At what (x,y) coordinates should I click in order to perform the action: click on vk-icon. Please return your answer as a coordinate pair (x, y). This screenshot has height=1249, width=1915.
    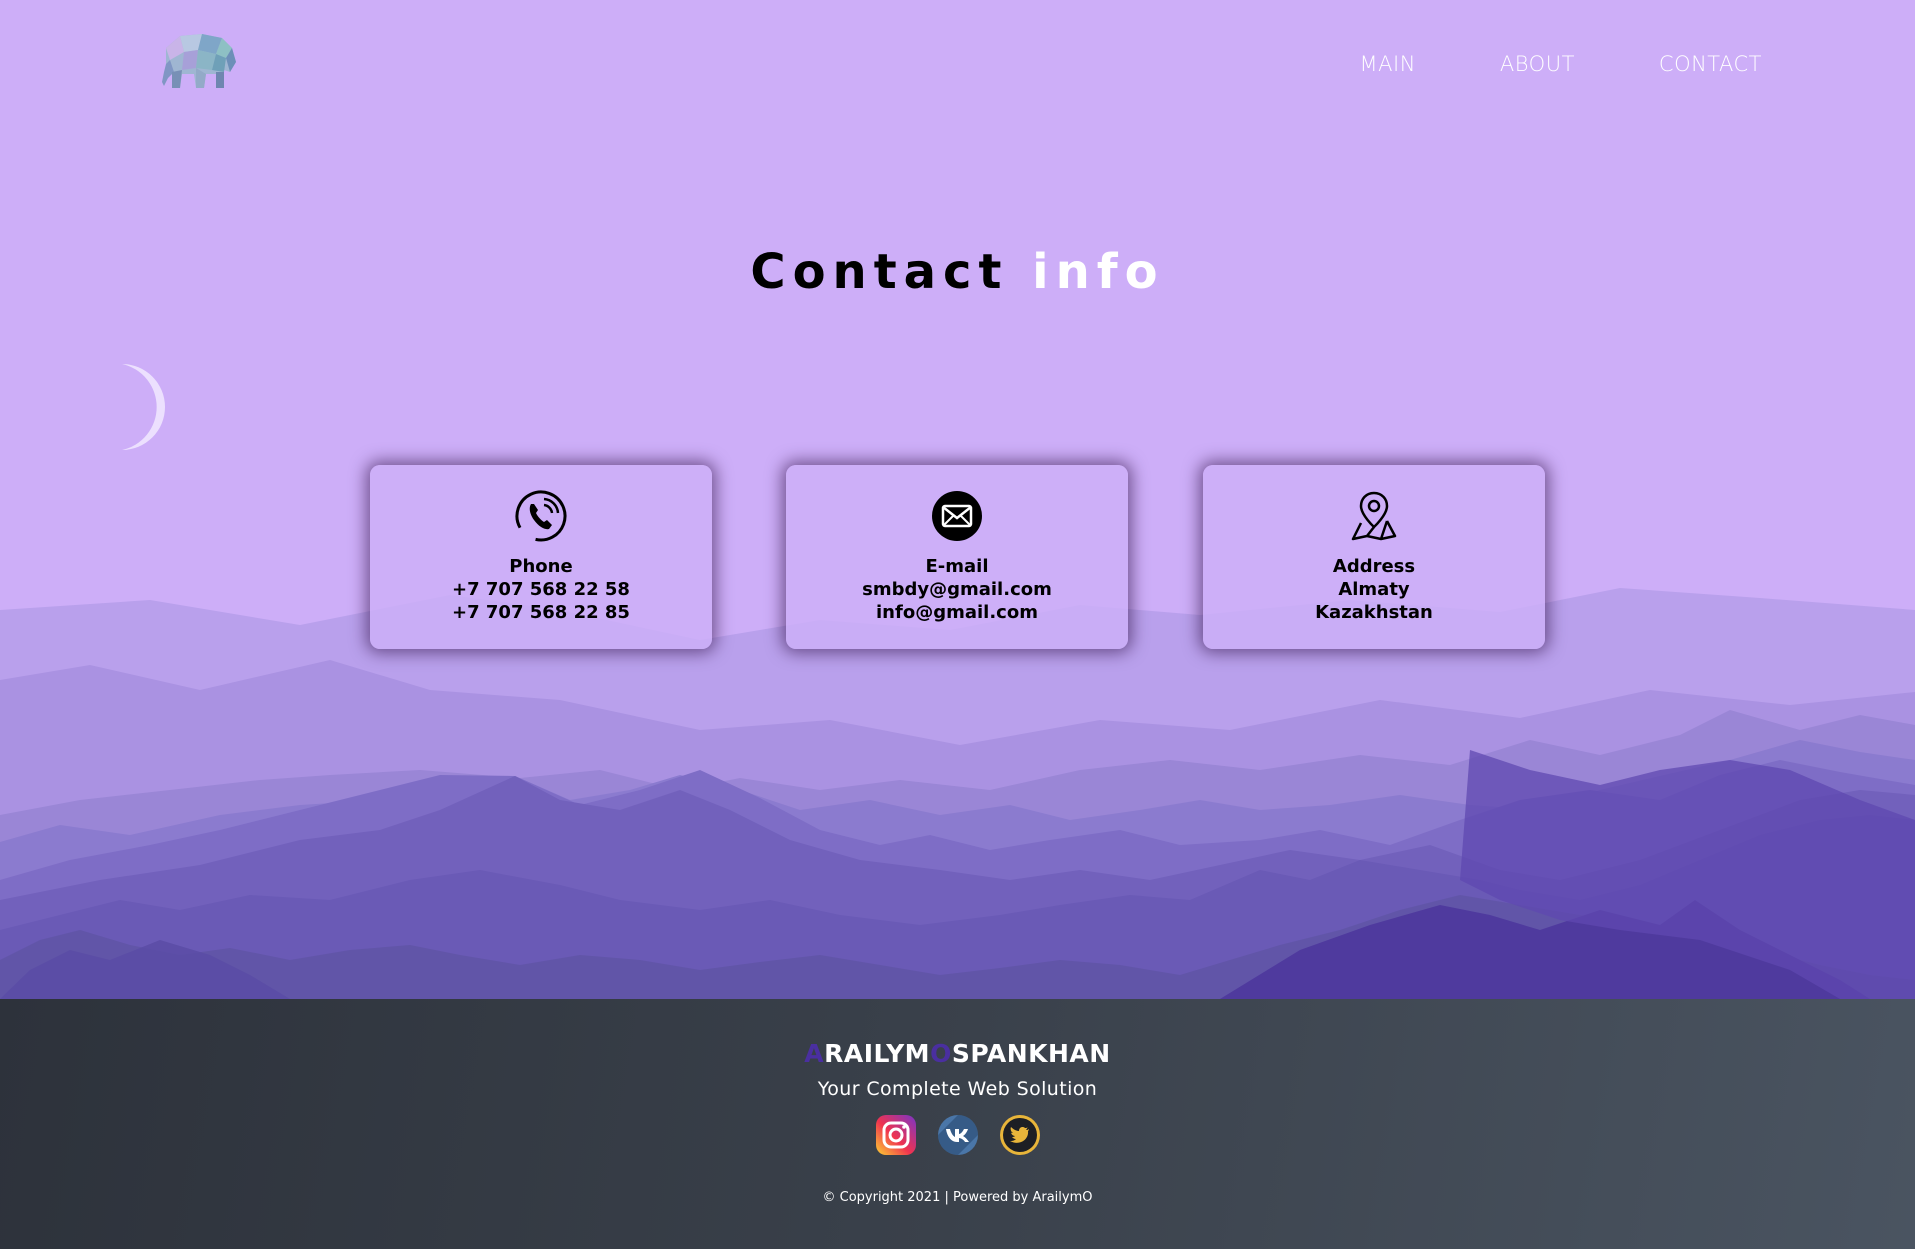
    Looking at the image, I should click on (958, 1135).